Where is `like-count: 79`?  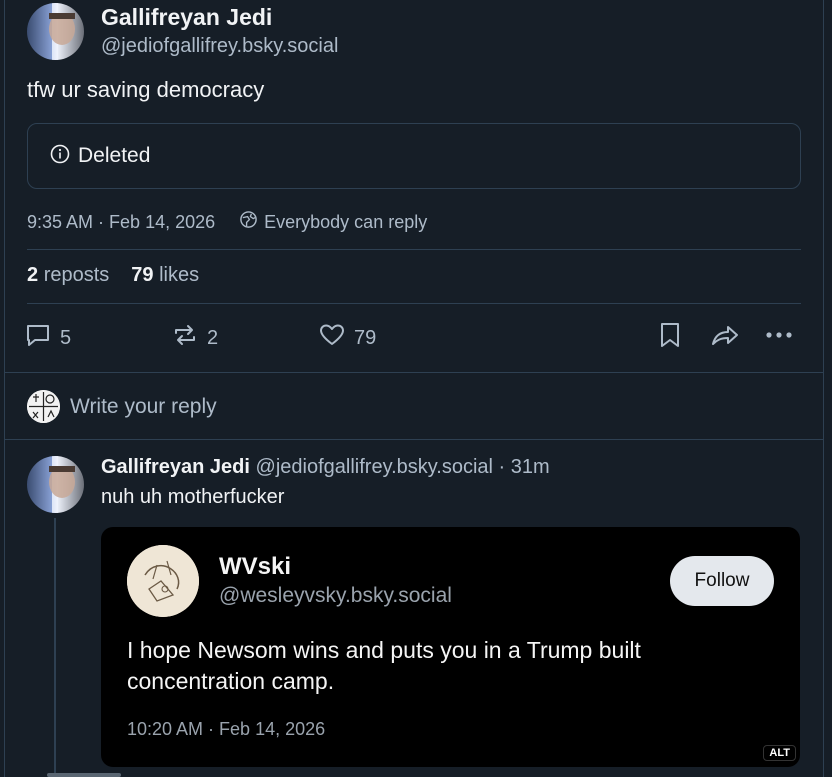 like-count: 79 is located at coordinates (365, 337).